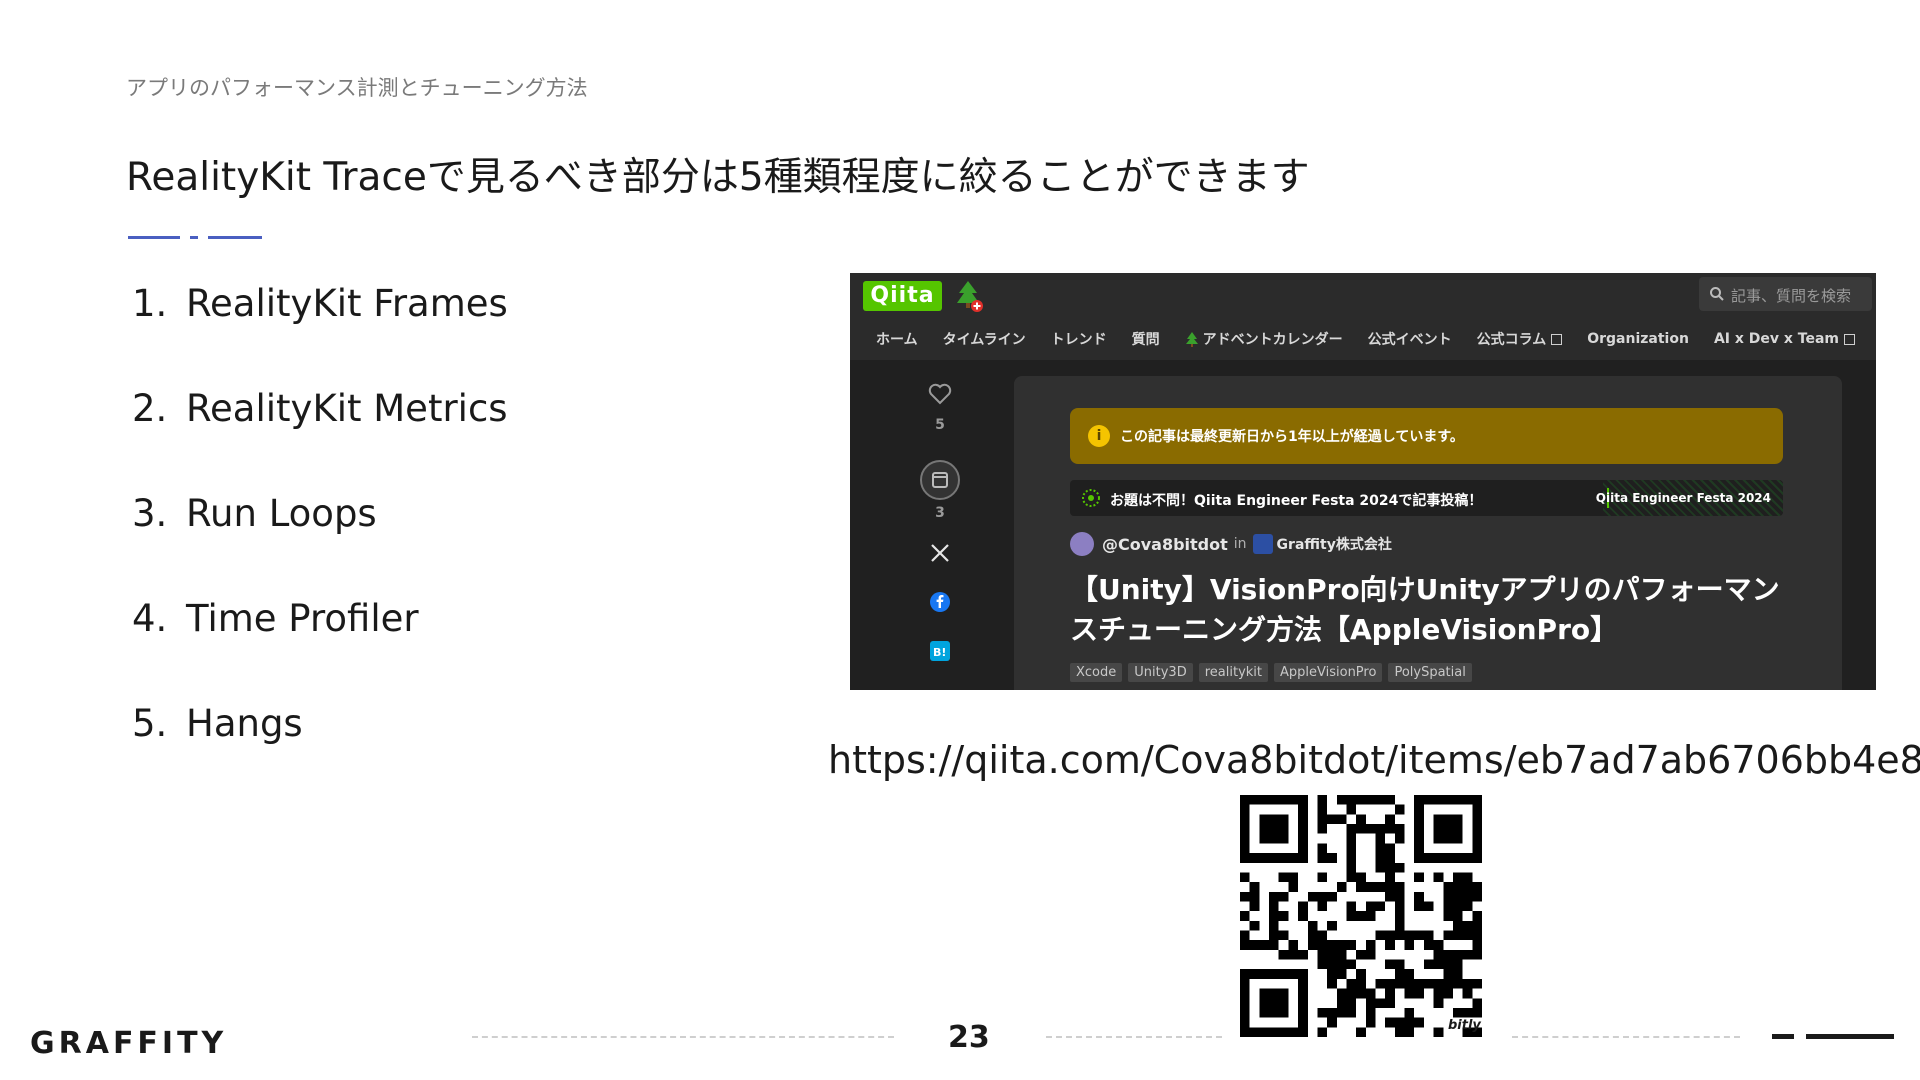 This screenshot has height=1080, width=1920. What do you see at coordinates (1233, 672) in the screenshot?
I see `tag: realitykit` at bounding box center [1233, 672].